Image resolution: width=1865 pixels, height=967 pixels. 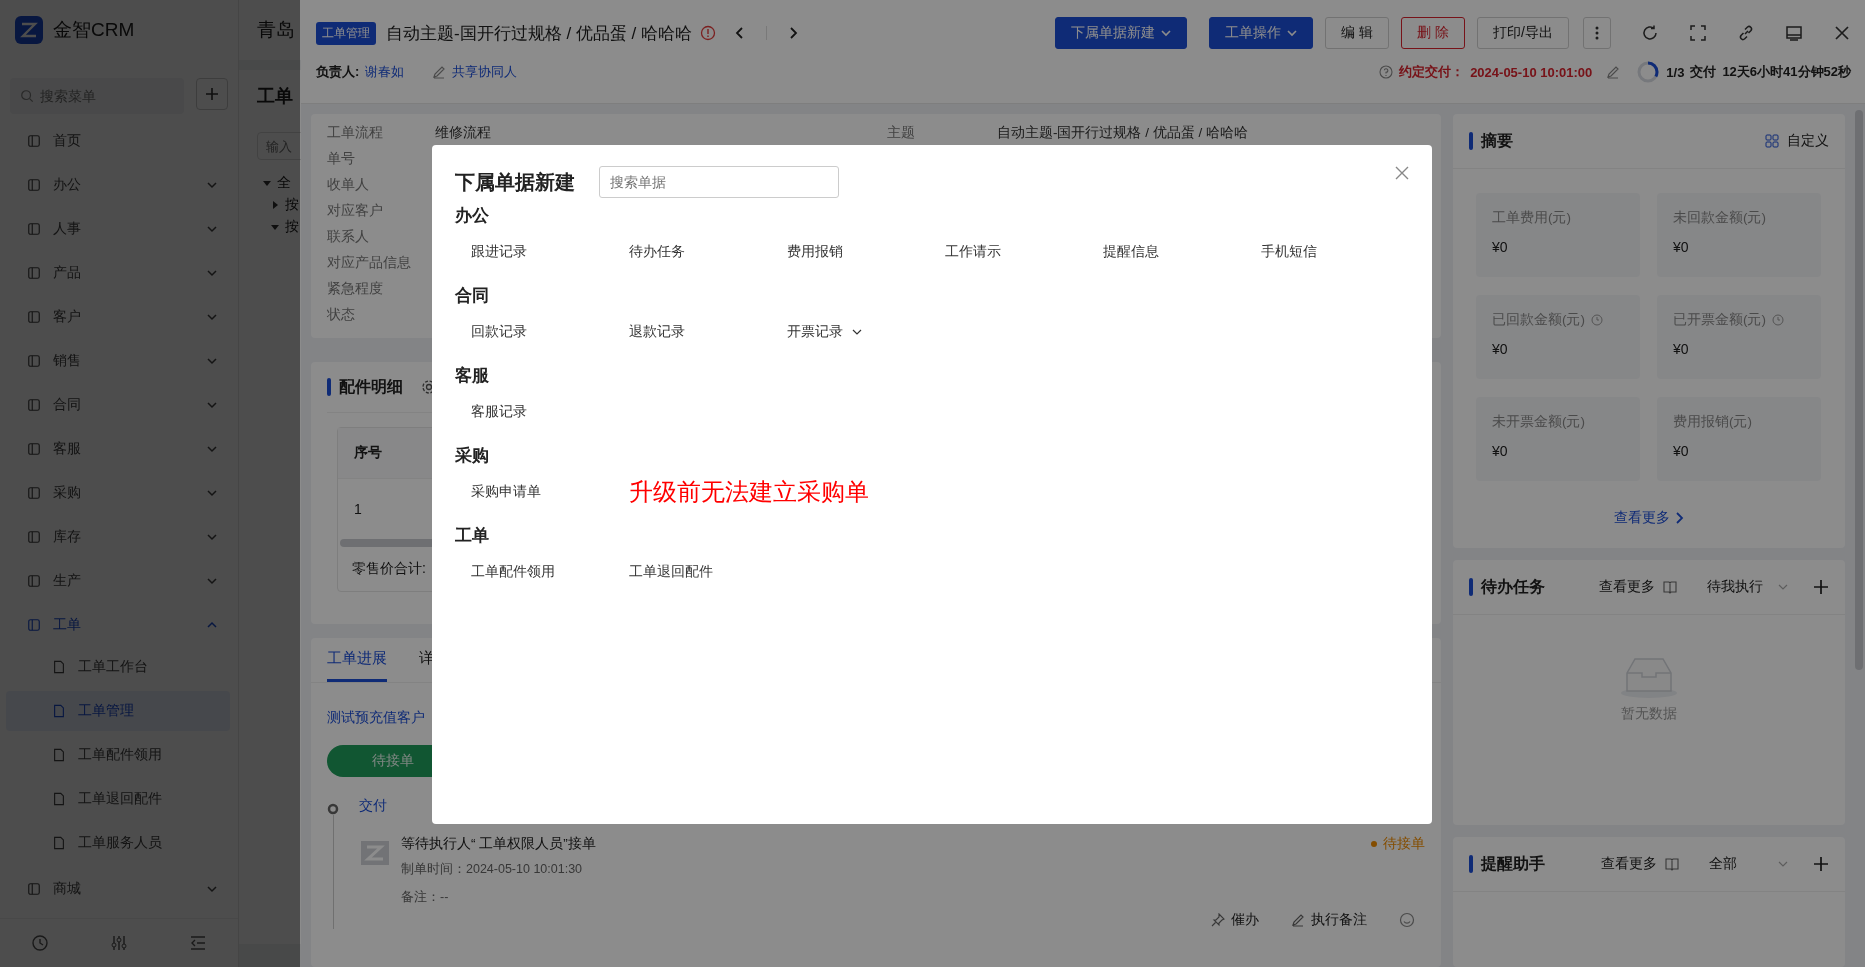 What do you see at coordinates (472, 376) in the screenshot?
I see `section-title: 客服` at bounding box center [472, 376].